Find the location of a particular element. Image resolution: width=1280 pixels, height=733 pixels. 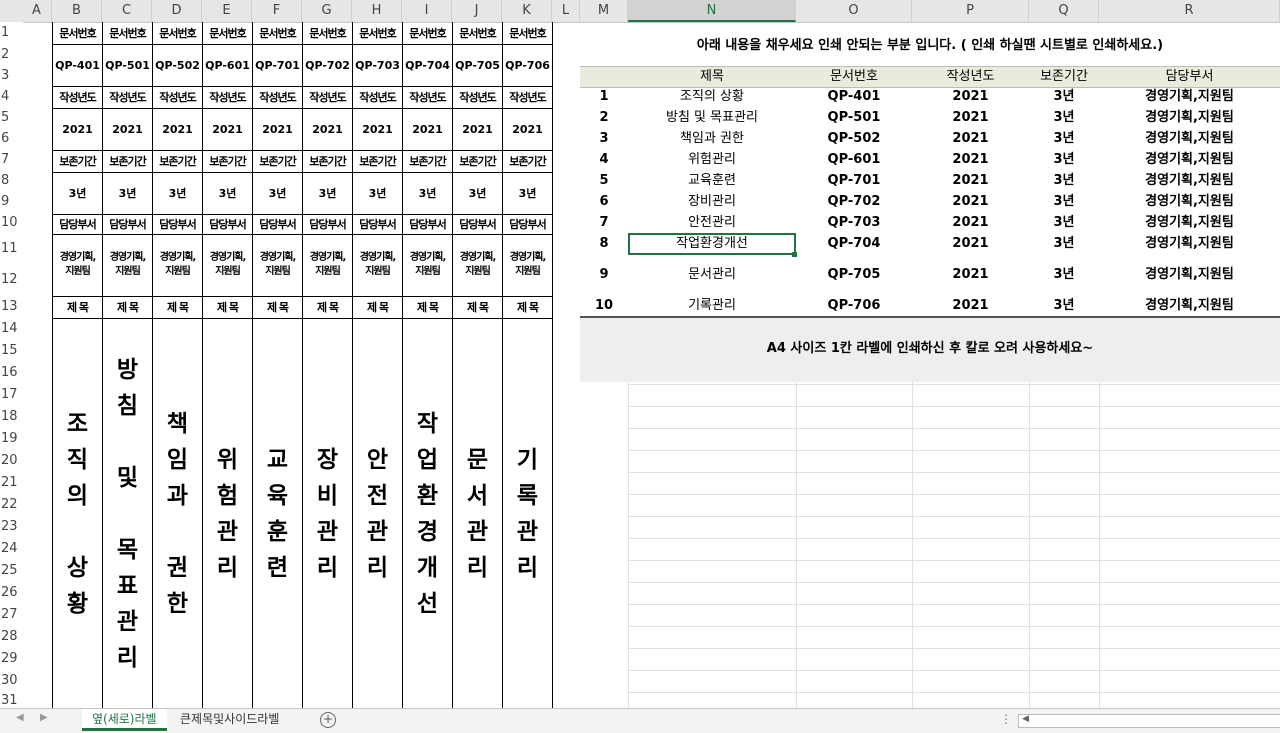

column-header-L: L is located at coordinates (566, 11).